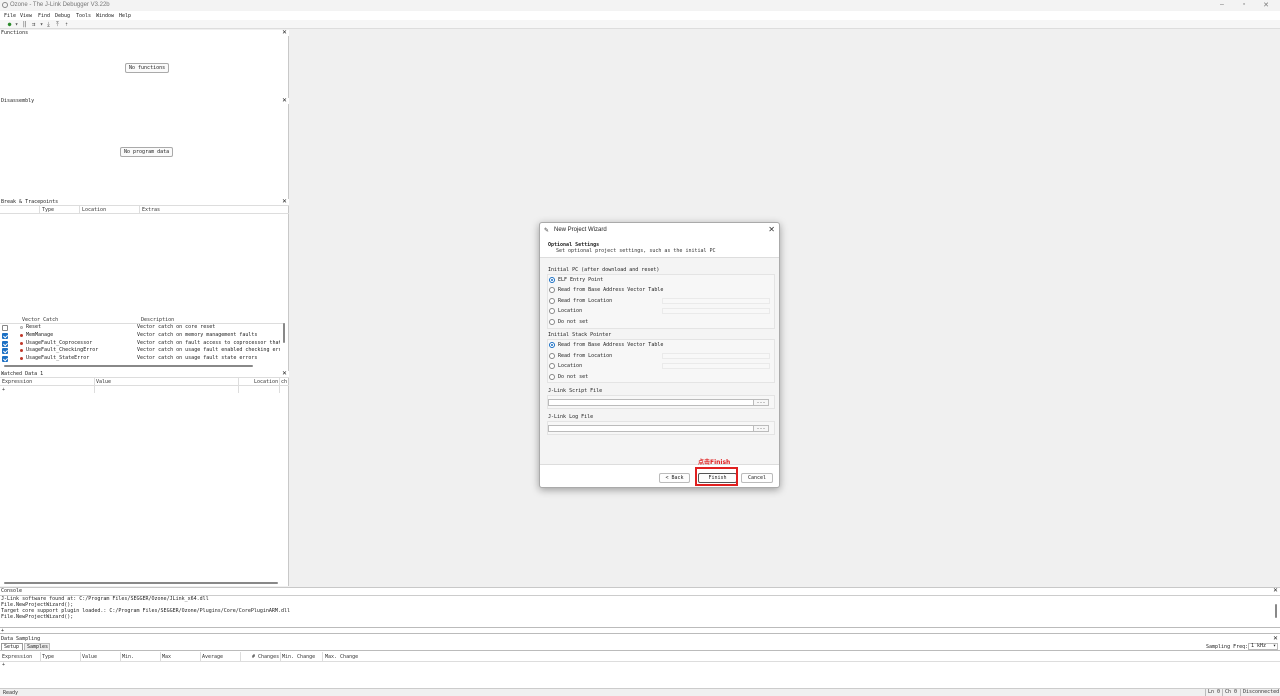 Image resolution: width=1280 pixels, height=696 pixels. I want to click on column-type: Type, so click(48, 657).